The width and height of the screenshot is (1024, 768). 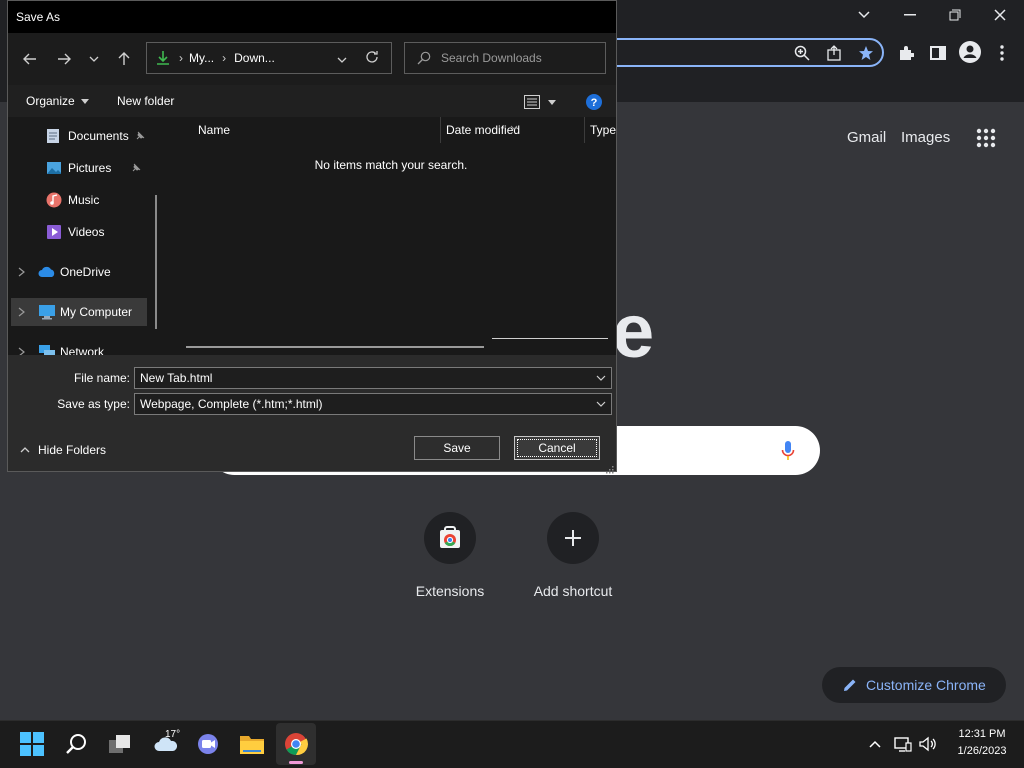 What do you see at coordinates (906, 53) in the screenshot?
I see `extensions-puzzle-icon` at bounding box center [906, 53].